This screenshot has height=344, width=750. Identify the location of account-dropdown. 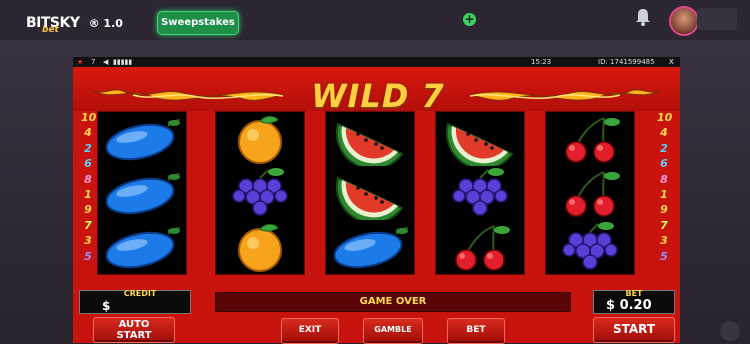
(717, 19).